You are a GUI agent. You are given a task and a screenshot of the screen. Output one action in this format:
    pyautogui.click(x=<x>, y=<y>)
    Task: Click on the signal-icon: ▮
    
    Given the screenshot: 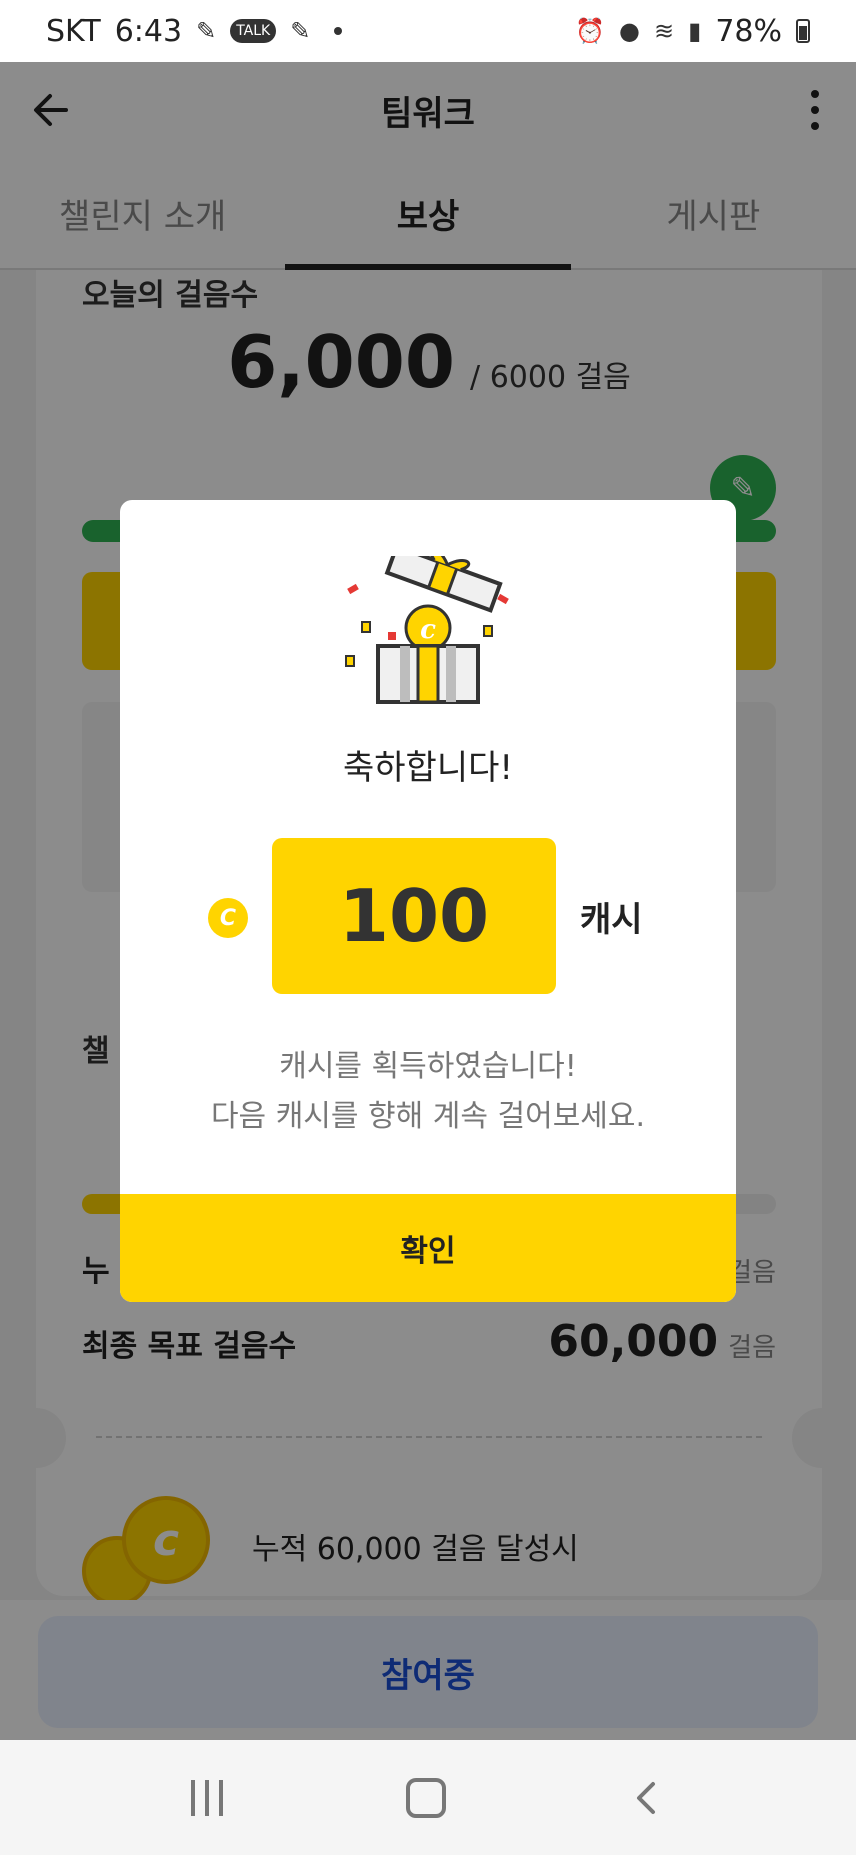 What is the action you would take?
    pyautogui.click(x=695, y=31)
    